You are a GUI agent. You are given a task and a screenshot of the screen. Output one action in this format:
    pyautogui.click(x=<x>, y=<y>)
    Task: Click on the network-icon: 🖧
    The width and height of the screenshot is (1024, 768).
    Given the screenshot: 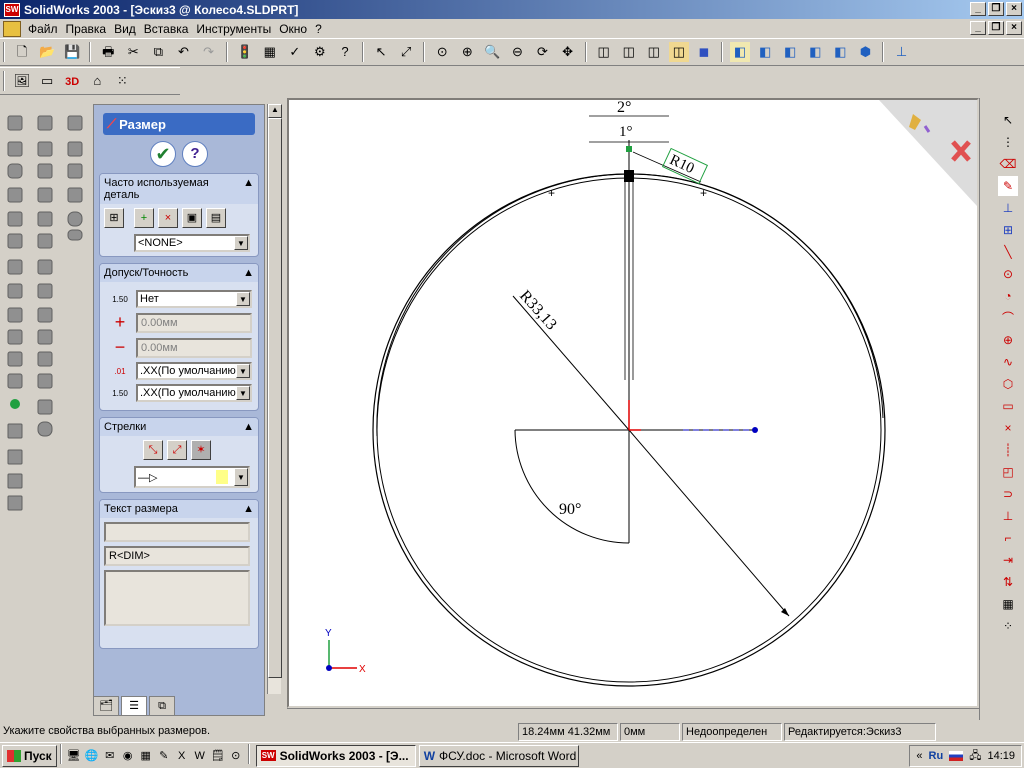 What is the action you would take?
    pyautogui.click(x=975, y=756)
    